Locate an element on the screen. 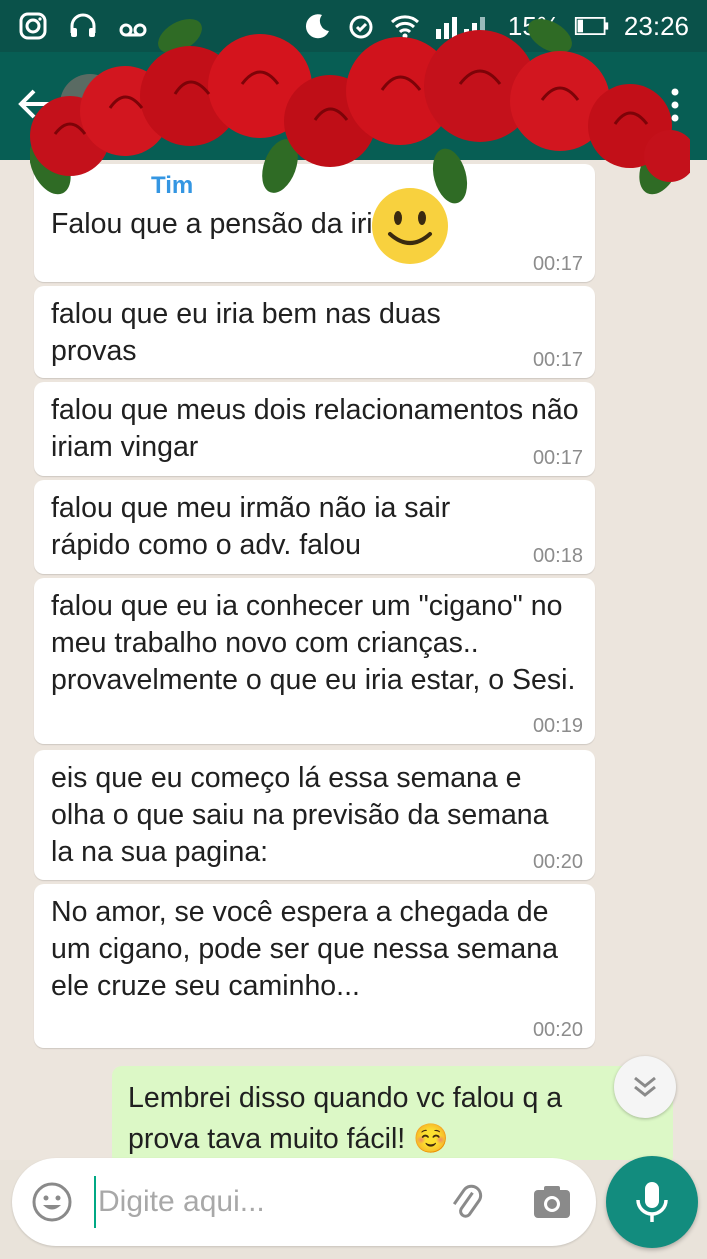 This screenshot has width=707, height=1259. message-time: 00:19 is located at coordinates (557, 726).